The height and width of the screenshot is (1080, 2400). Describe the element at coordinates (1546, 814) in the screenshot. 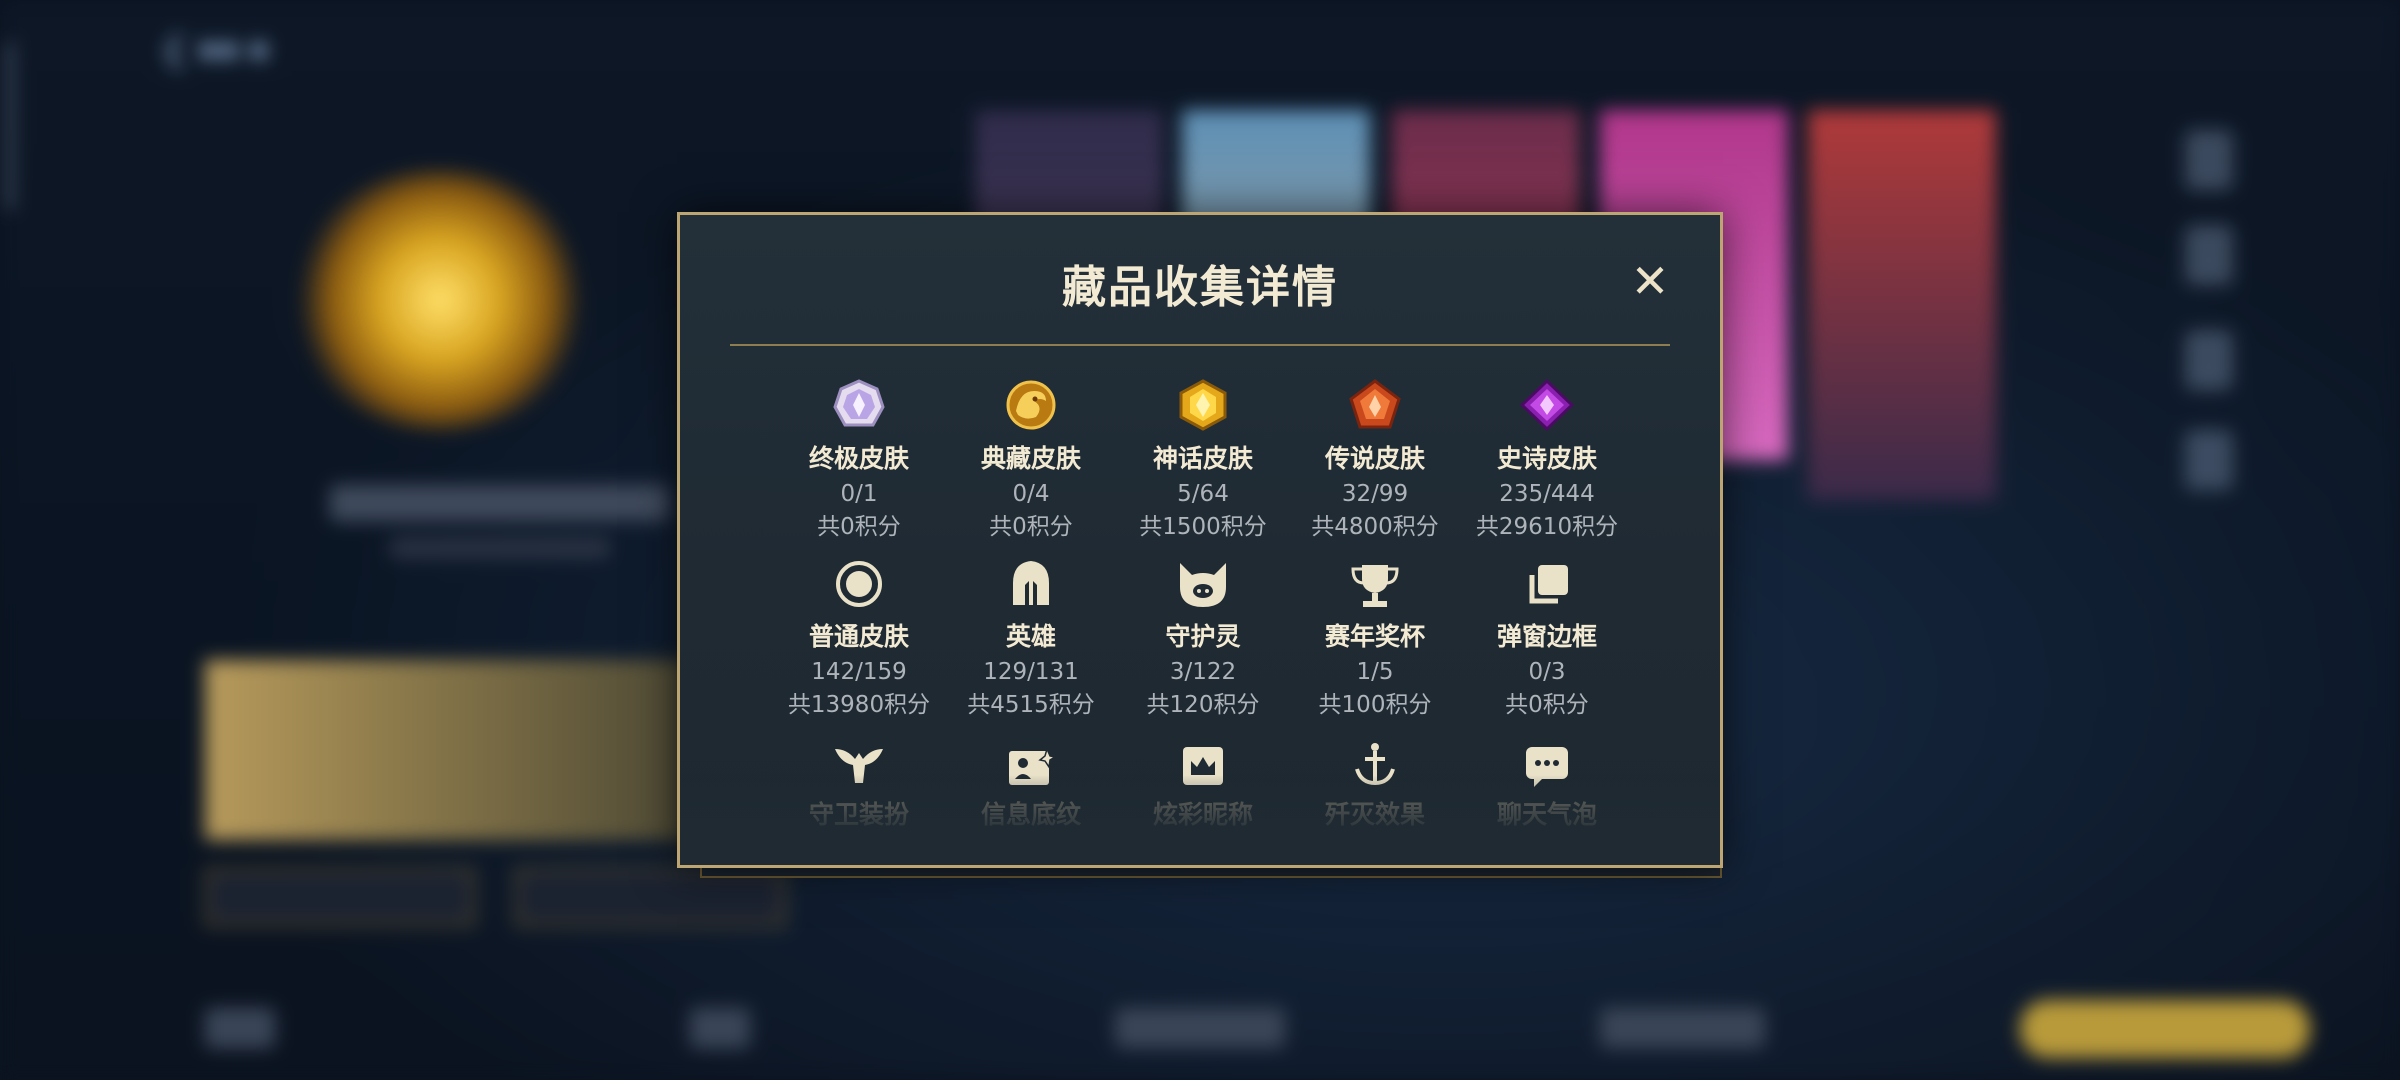

I see `item-label: 聊天气泡` at that location.